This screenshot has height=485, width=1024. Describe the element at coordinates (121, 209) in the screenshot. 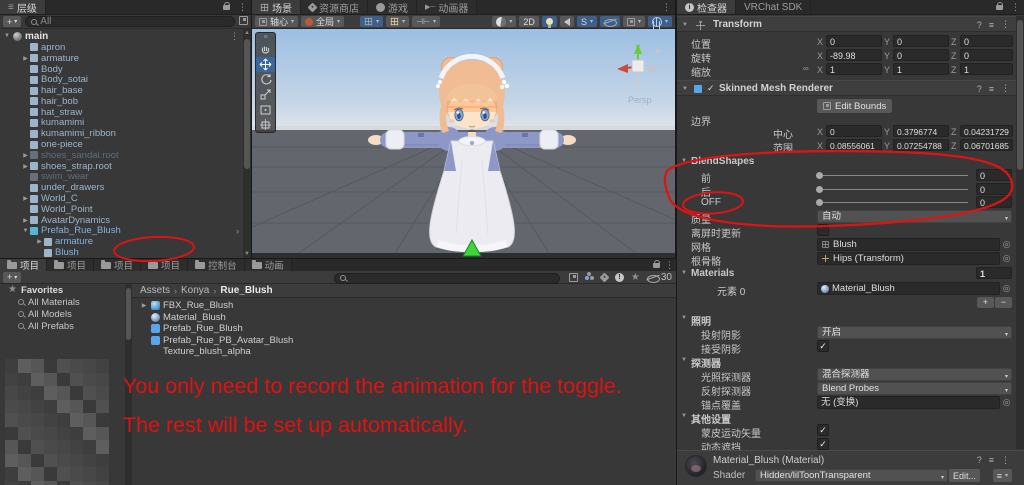

I see `hierarchy-item: World_Point` at that location.